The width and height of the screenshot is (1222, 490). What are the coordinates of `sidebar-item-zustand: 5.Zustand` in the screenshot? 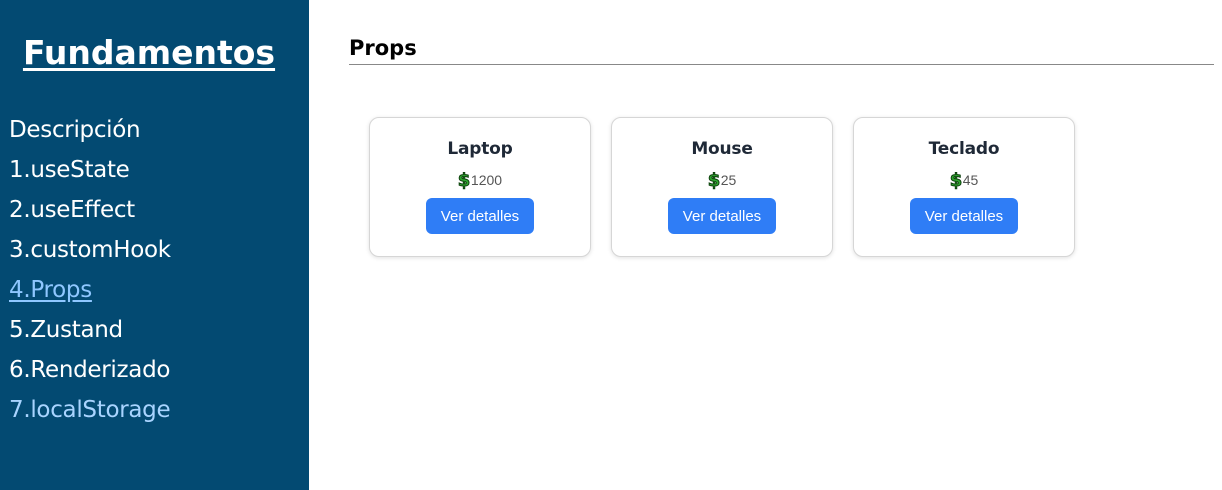 It's located at (90, 330).